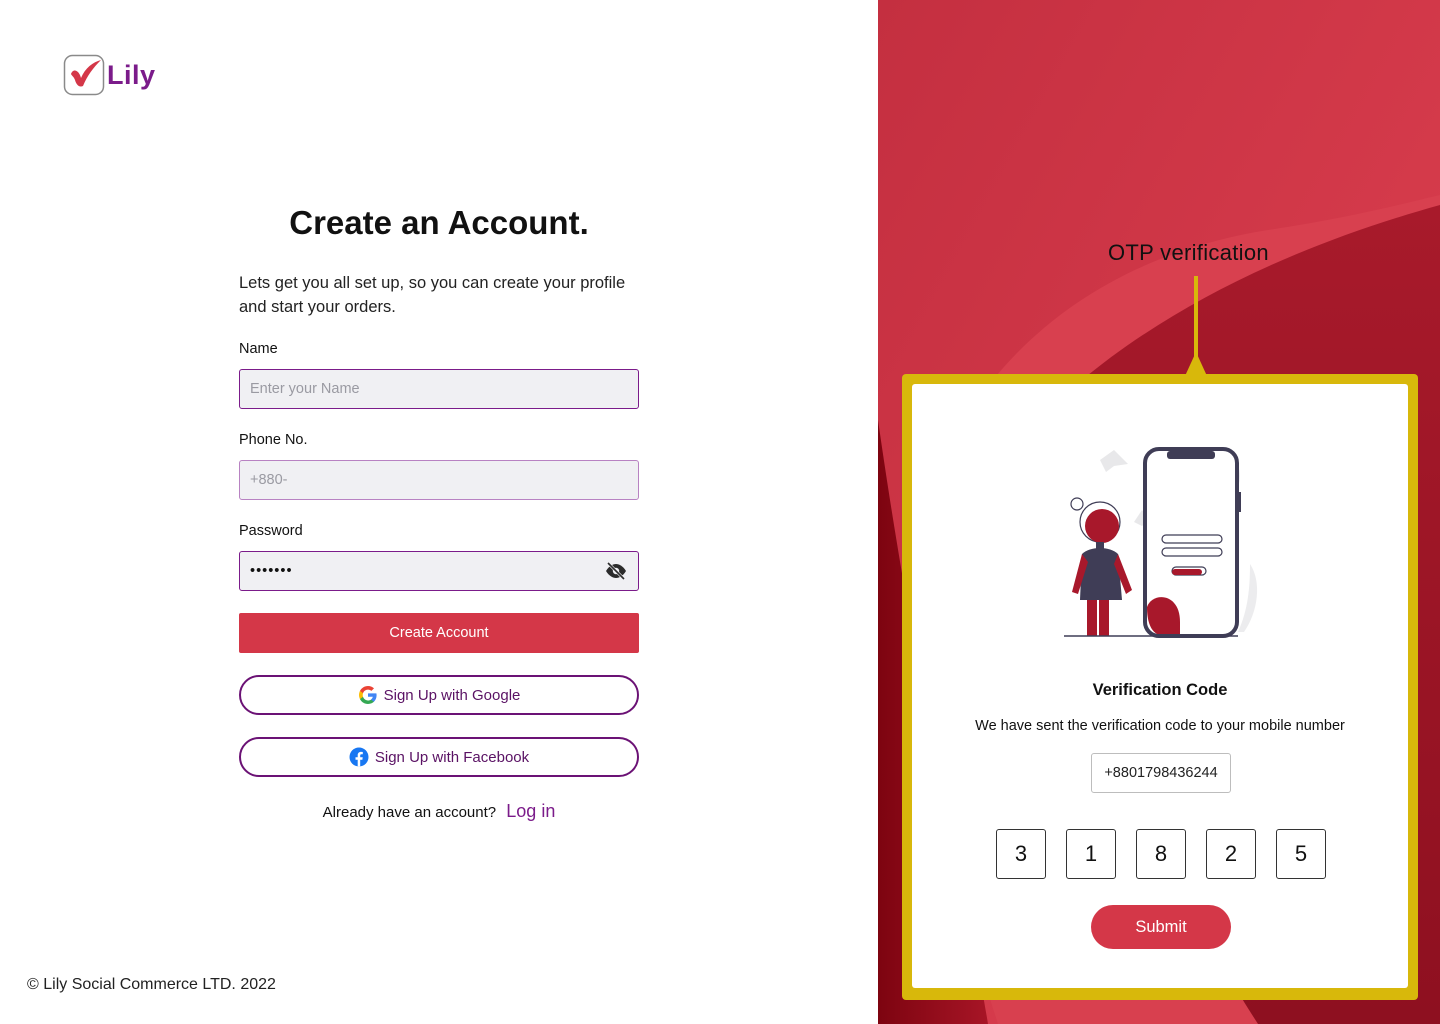  Describe the element at coordinates (439, 633) in the screenshot. I see `create-account-button: Create Account` at that location.